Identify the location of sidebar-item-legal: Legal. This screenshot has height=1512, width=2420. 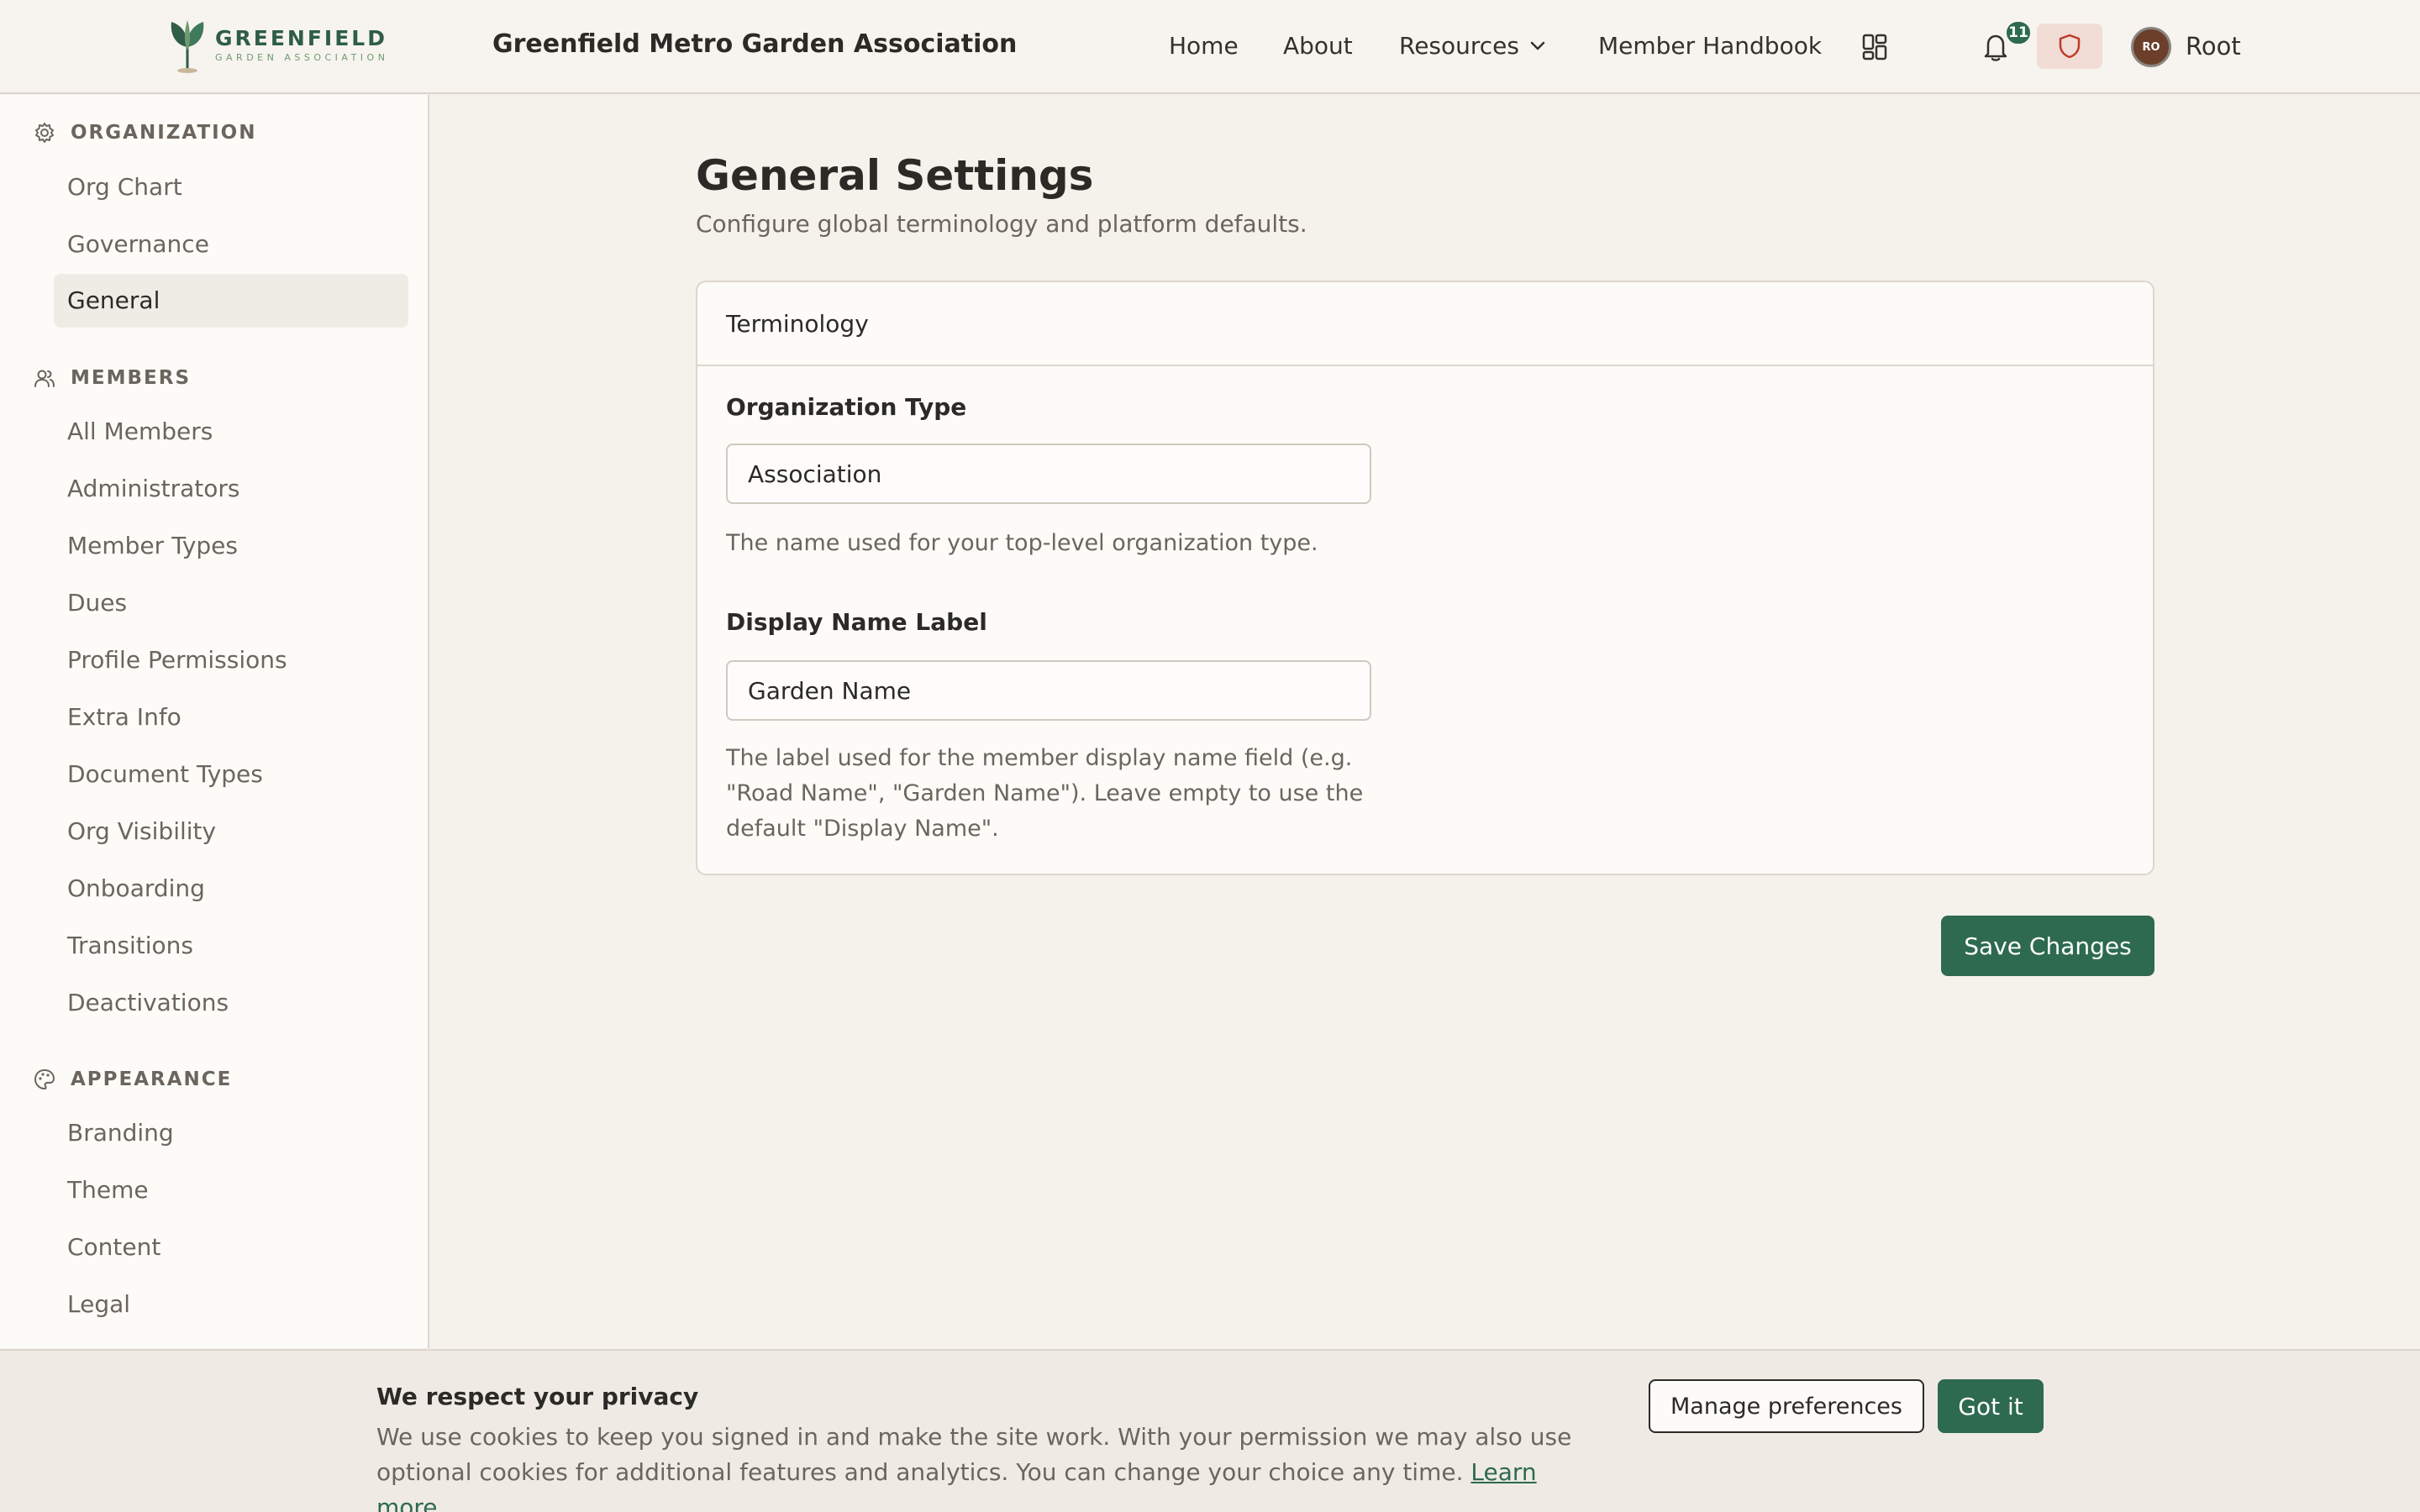
(231, 1304).